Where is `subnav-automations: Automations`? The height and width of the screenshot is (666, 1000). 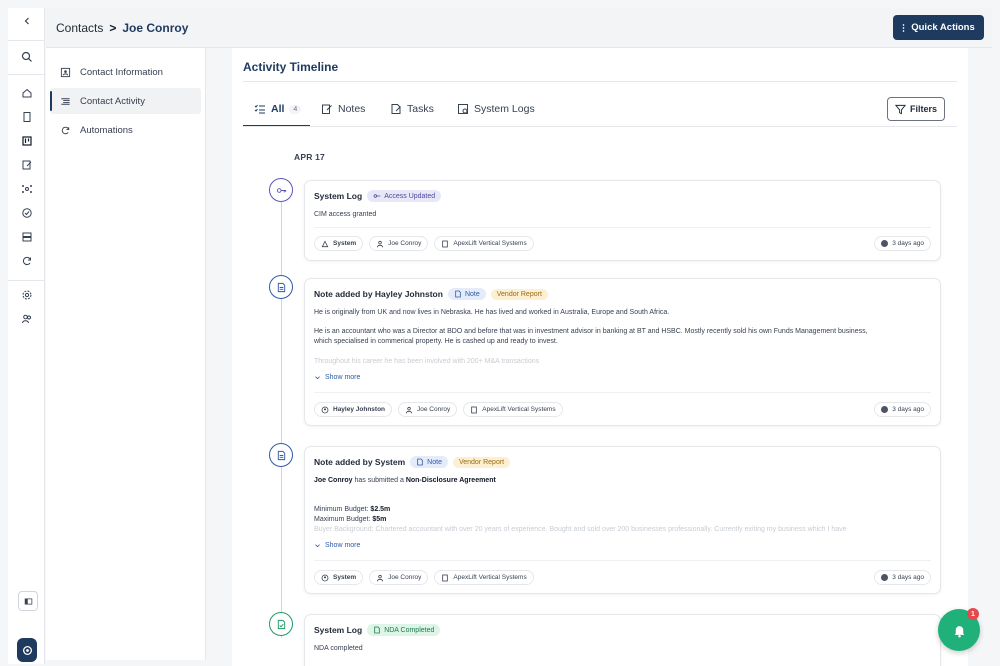
subnav-automations: Automations is located at coordinates (125, 130).